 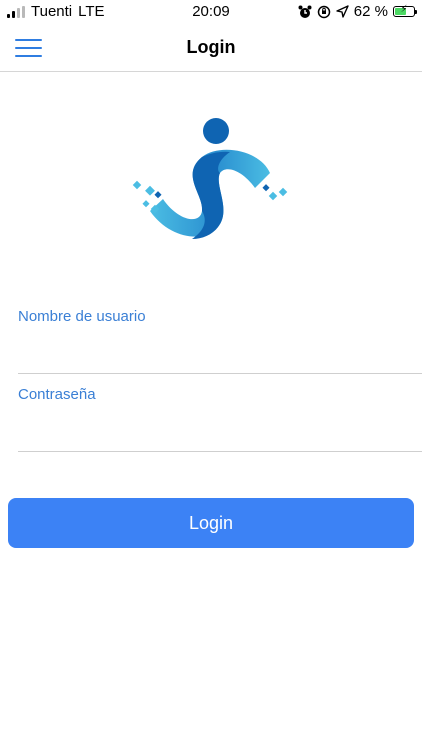 I want to click on location-arrow-icon, so click(x=342, y=11).